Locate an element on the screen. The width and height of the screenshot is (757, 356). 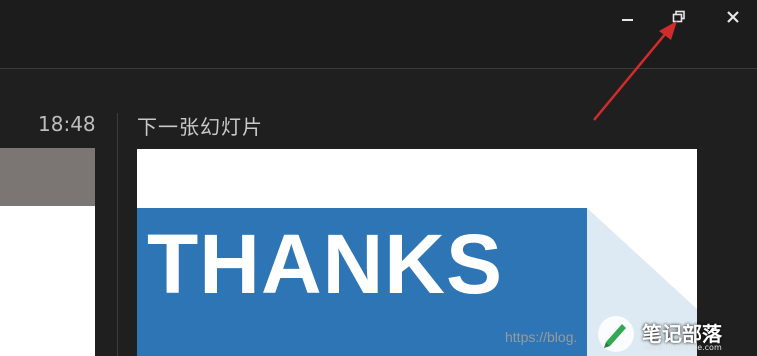
close-icon is located at coordinates (733, 17).